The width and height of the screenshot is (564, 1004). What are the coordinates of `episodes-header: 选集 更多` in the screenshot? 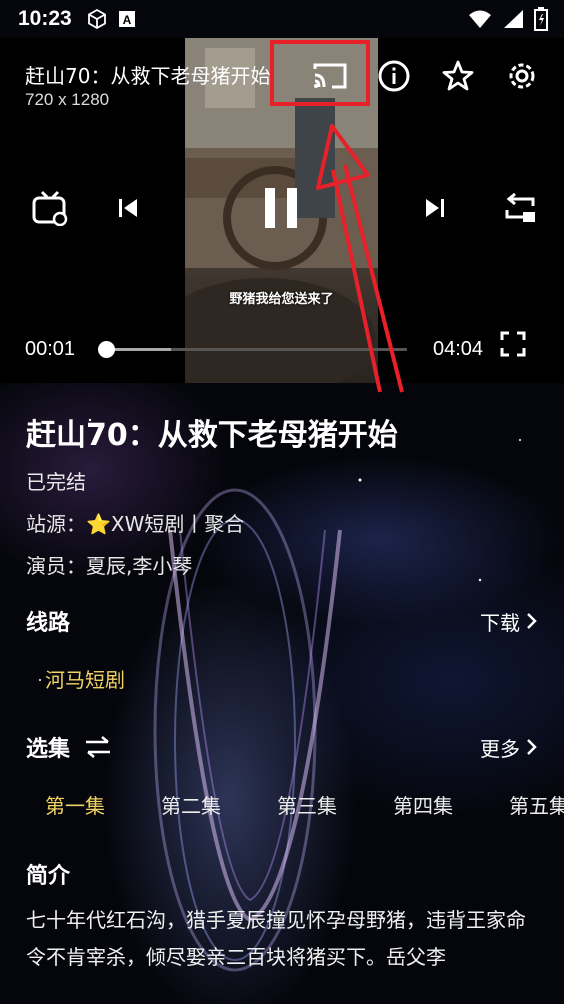 It's located at (282, 747).